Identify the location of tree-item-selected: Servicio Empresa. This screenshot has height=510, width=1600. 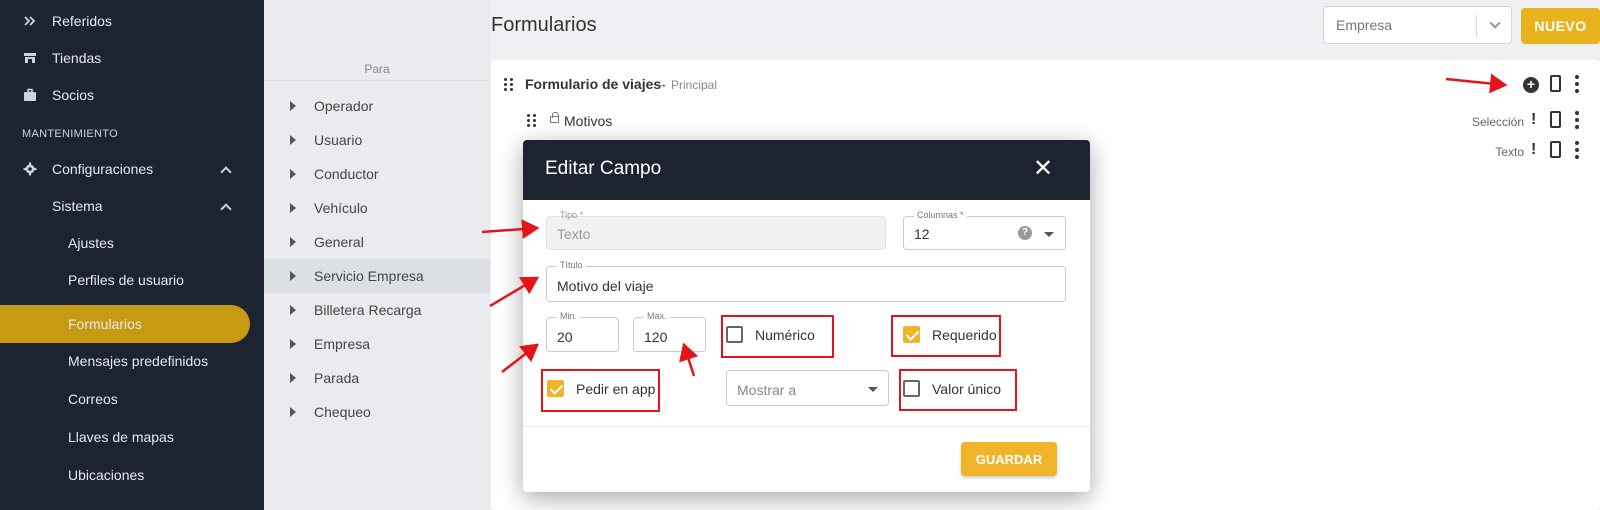
(377, 276).